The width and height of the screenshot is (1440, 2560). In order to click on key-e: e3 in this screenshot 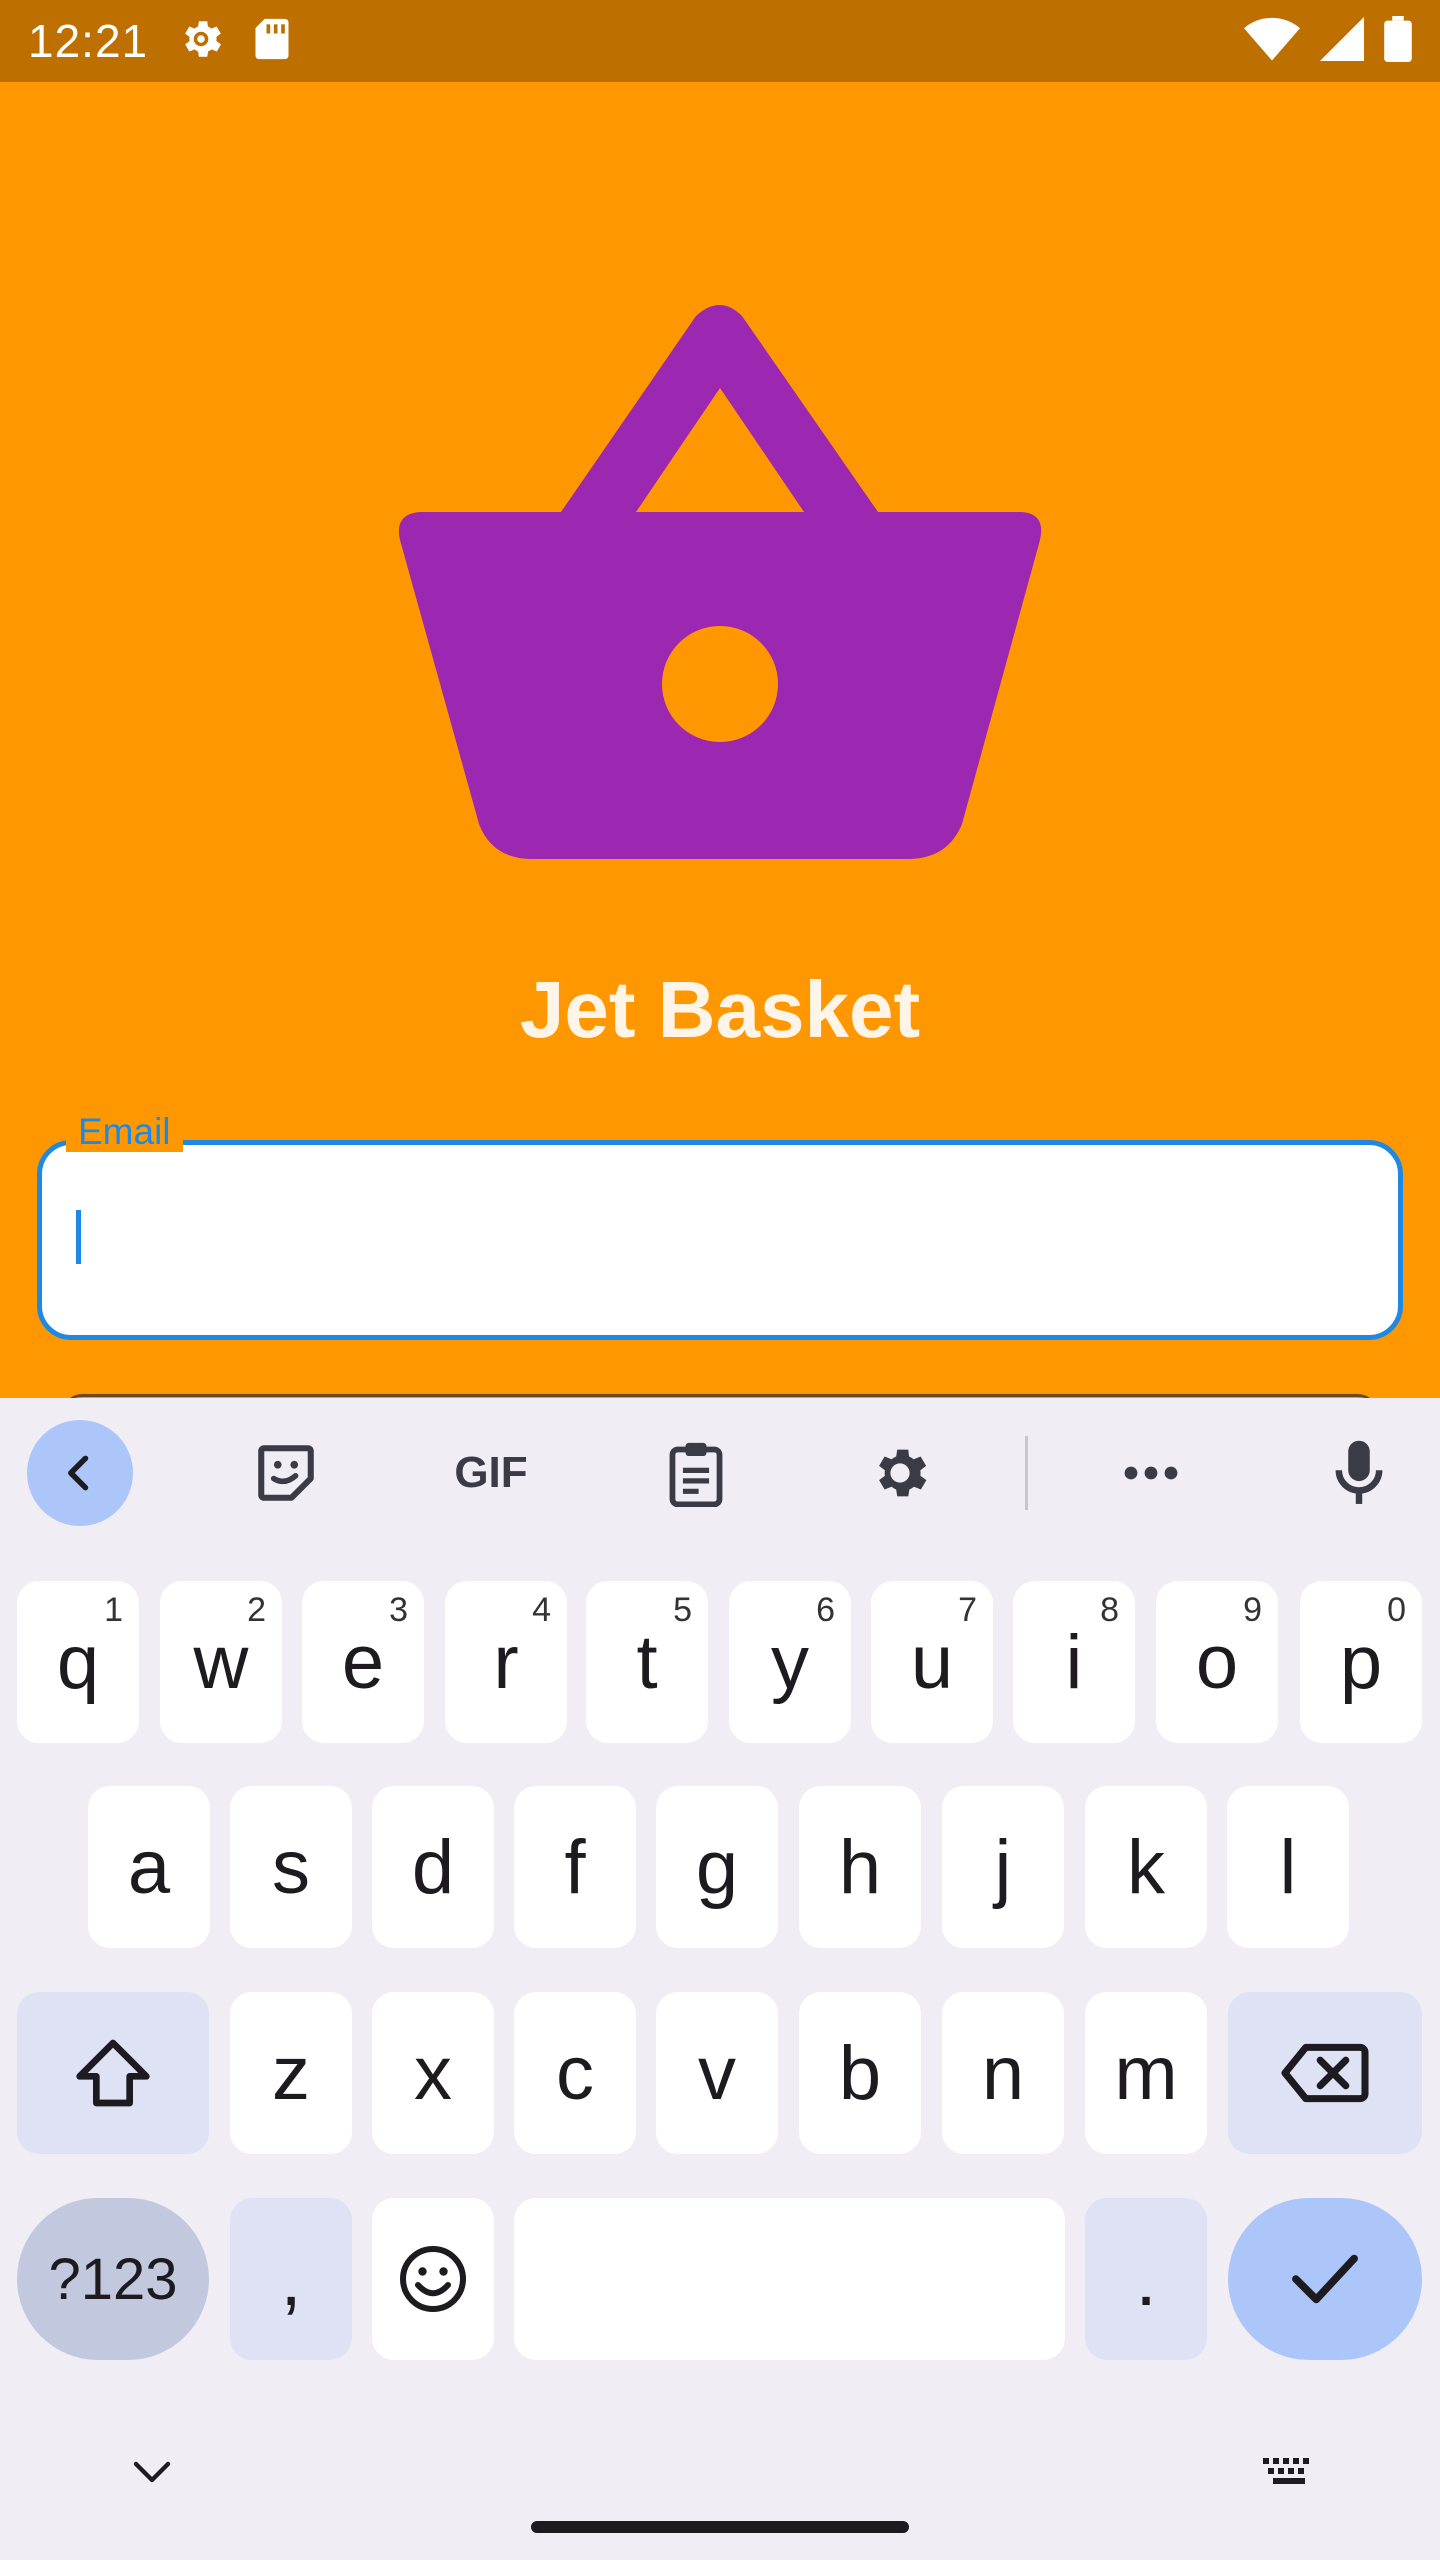, I will do `click(363, 1662)`.